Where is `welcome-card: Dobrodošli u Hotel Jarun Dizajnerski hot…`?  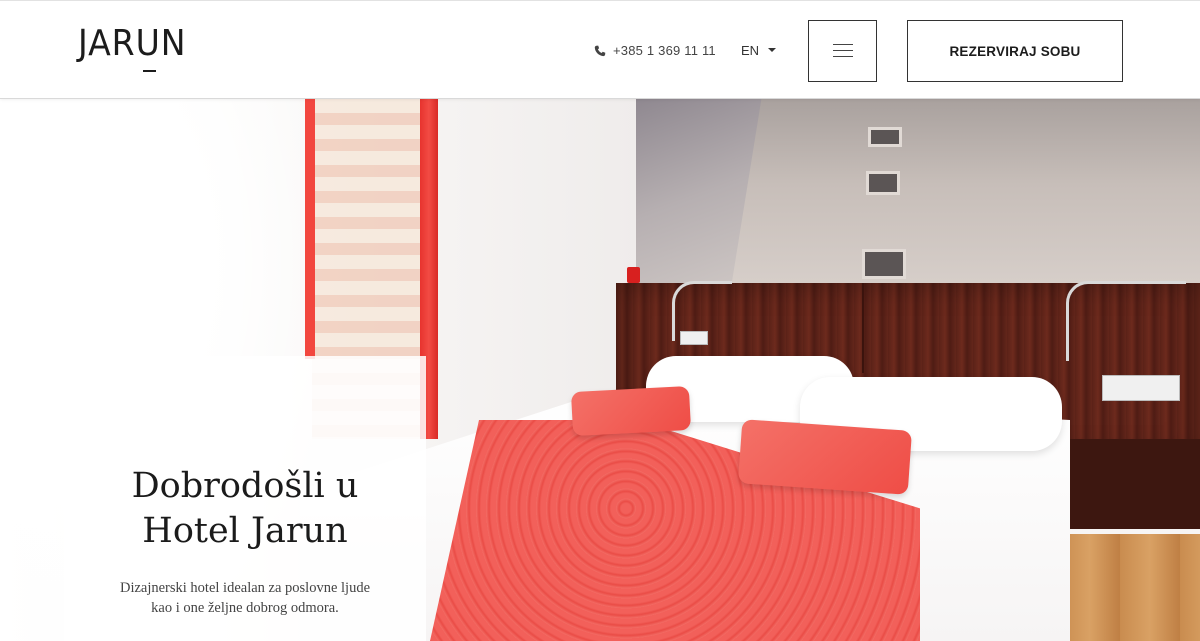
welcome-card: Dobrodošli u Hotel Jarun Dizajnerski hot… is located at coordinates (245, 498).